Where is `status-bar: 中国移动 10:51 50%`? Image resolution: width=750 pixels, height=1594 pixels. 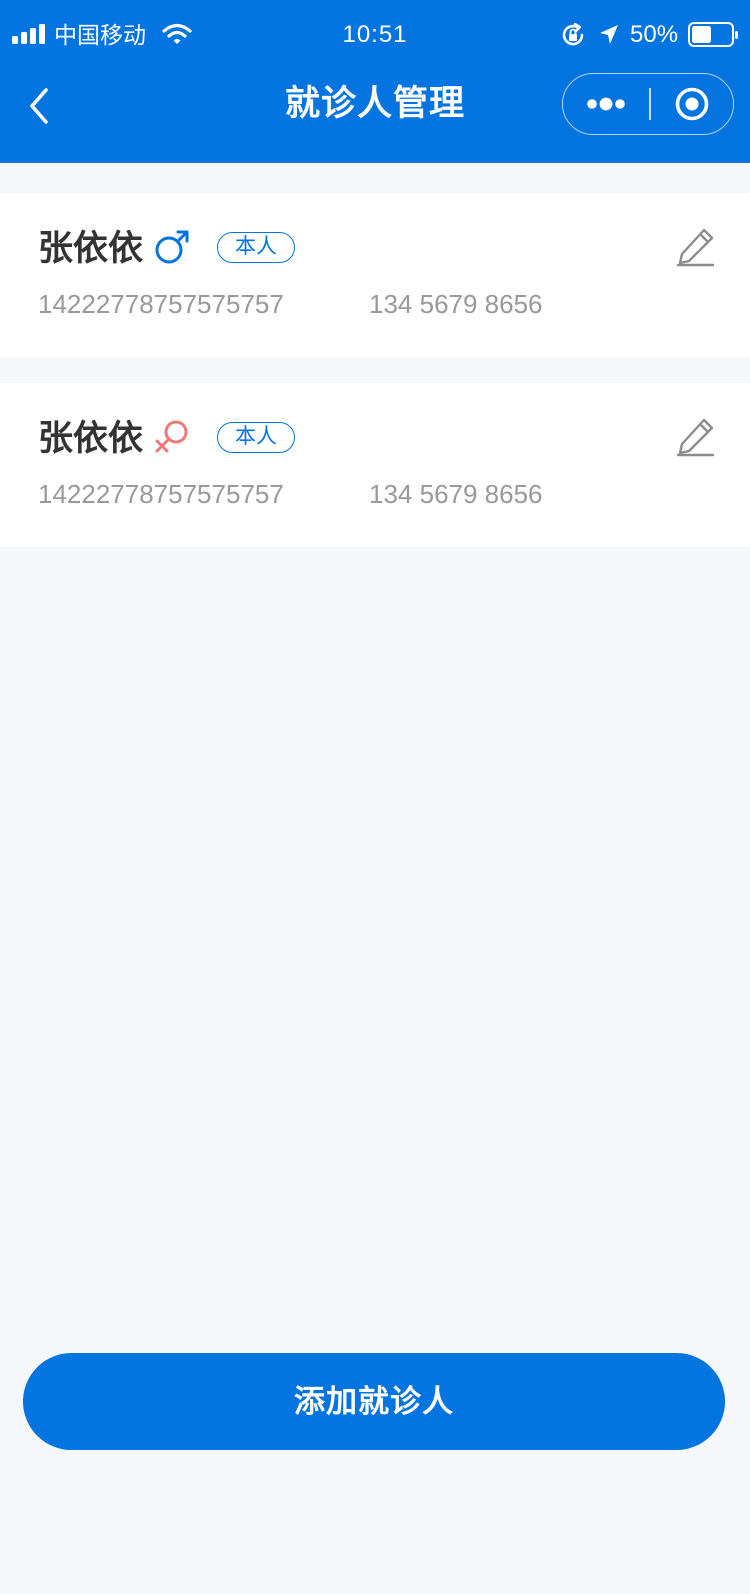
status-bar: 中国移动 10:51 50% is located at coordinates (375, 35).